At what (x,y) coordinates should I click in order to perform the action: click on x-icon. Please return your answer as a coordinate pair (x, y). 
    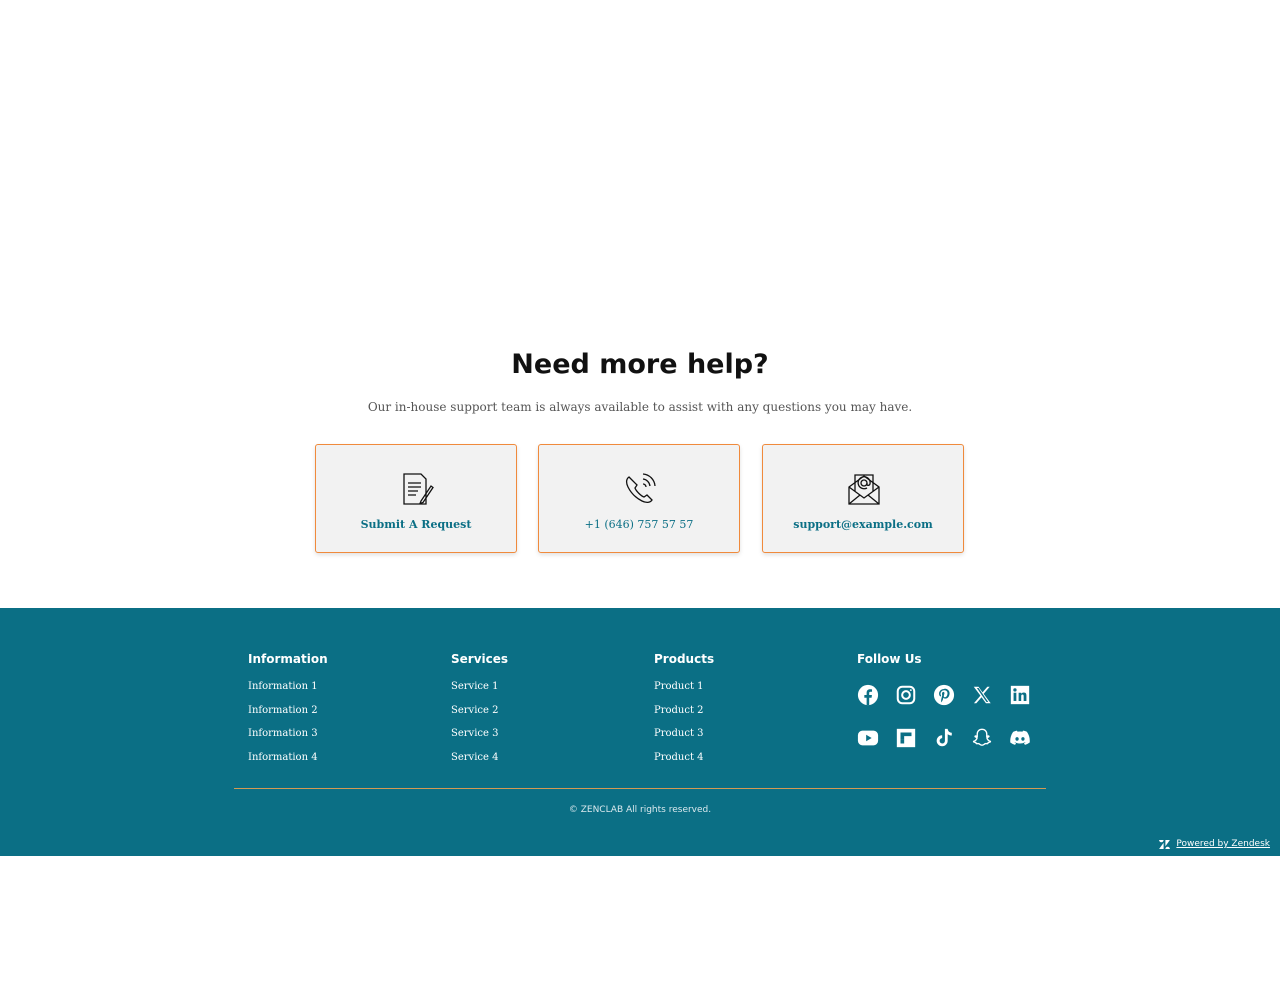
    Looking at the image, I should click on (982, 695).